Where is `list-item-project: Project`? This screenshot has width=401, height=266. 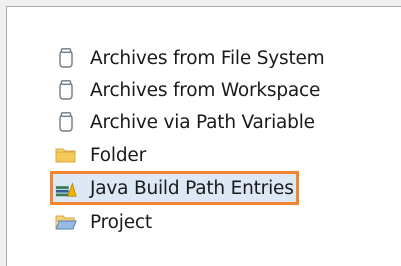 list-item-project: Project is located at coordinates (103, 222).